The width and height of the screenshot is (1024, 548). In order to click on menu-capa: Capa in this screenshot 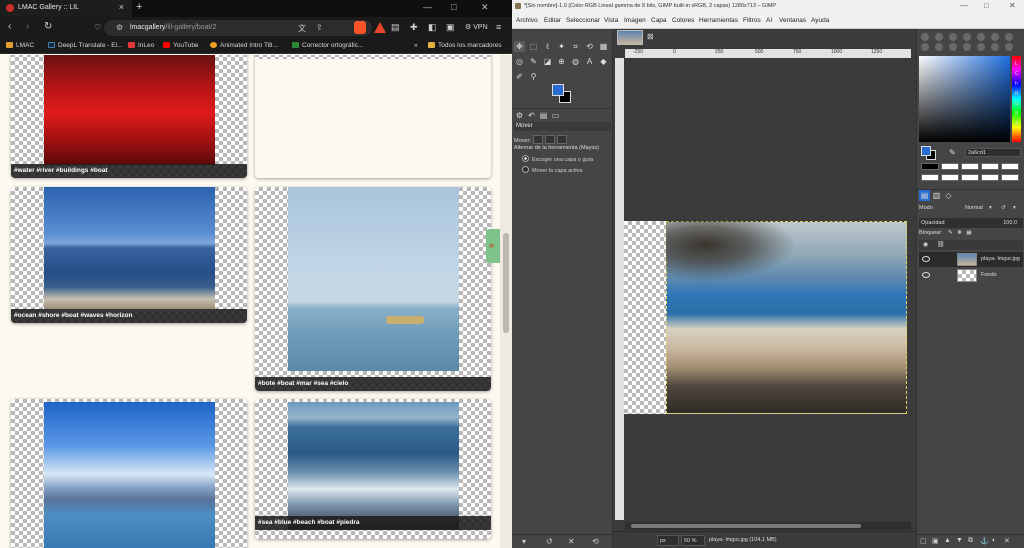, I will do `click(659, 20)`.